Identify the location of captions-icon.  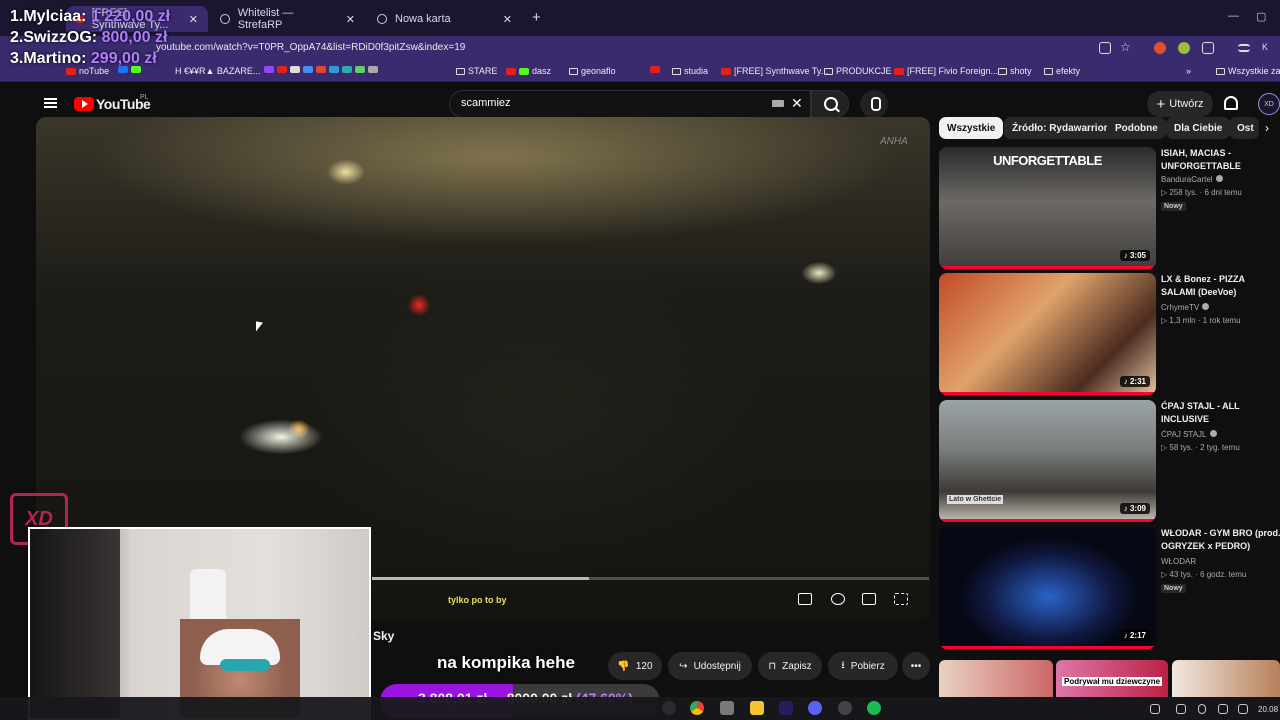
(805, 599).